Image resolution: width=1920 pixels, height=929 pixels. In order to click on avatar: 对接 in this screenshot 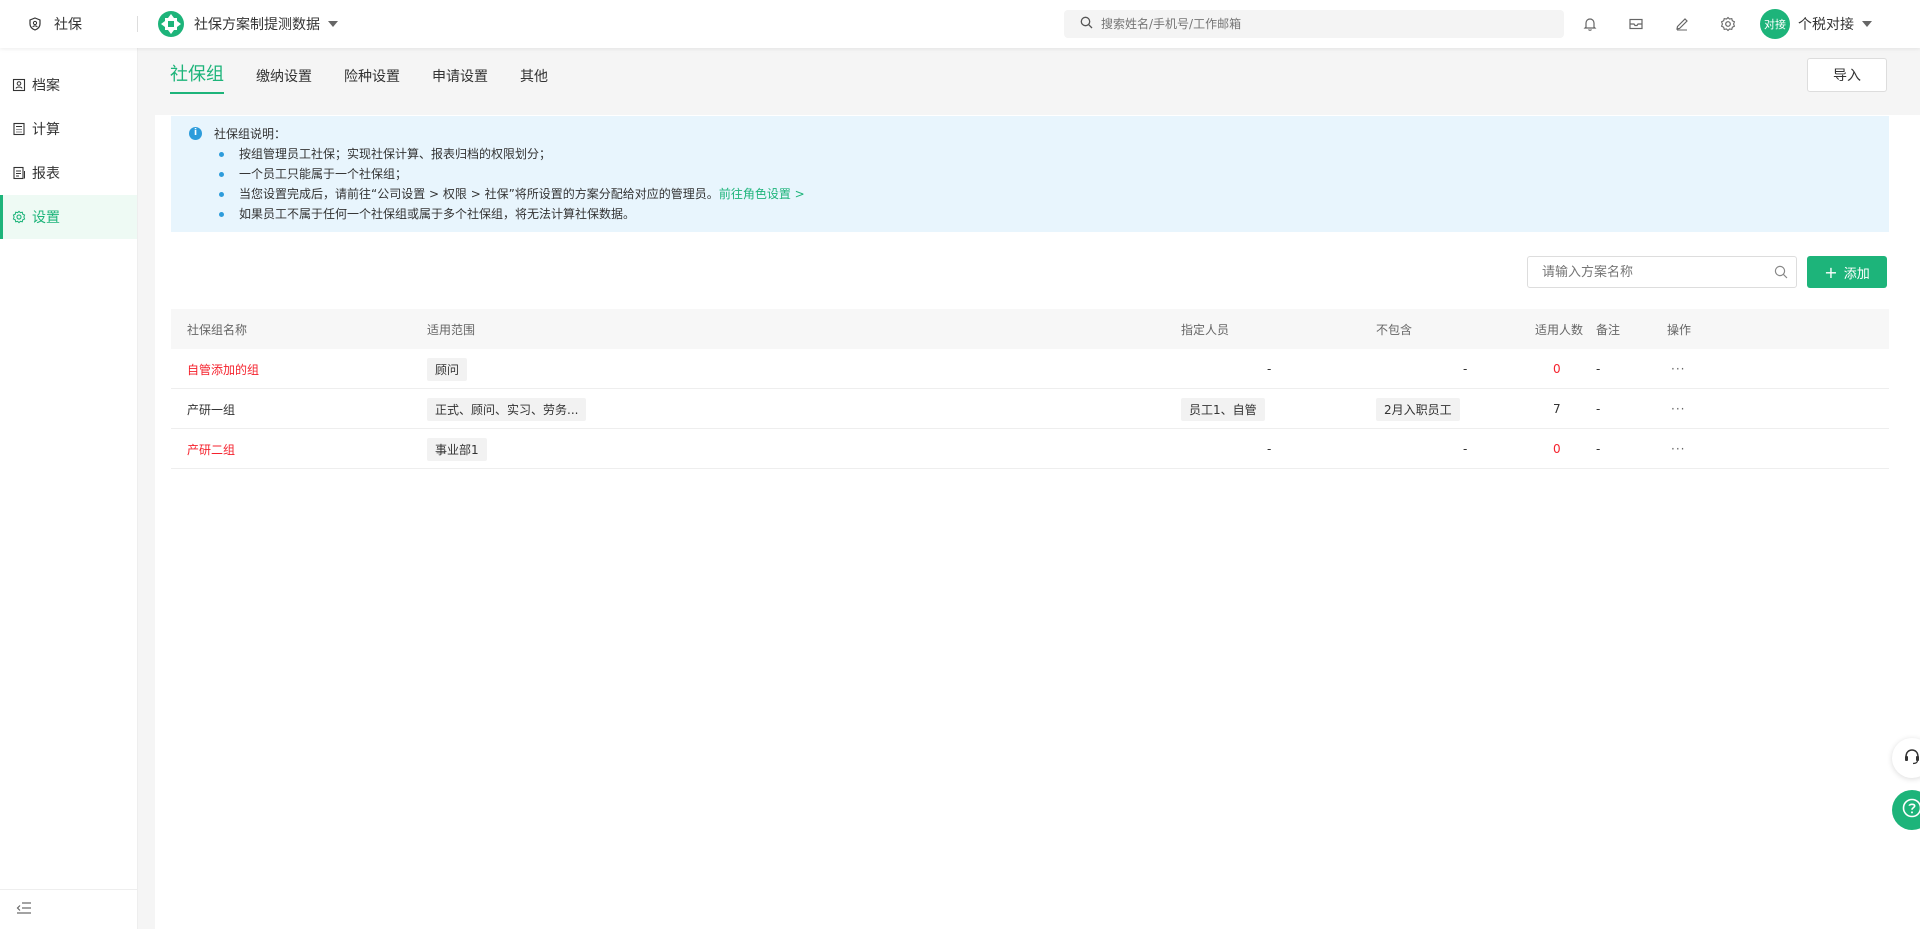, I will do `click(1775, 24)`.